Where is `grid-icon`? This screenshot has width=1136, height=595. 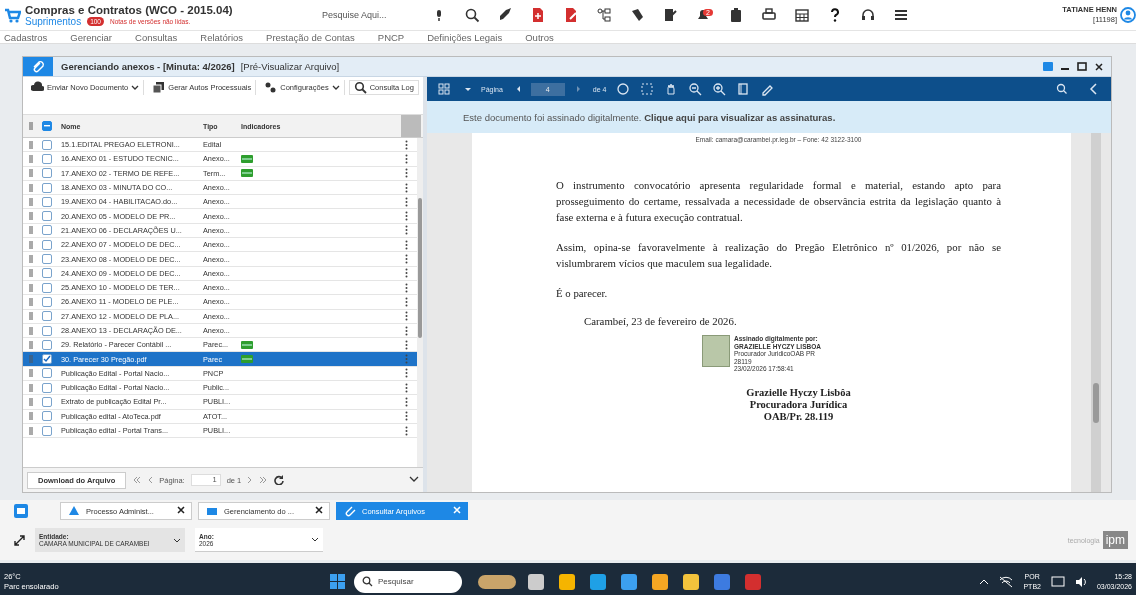 grid-icon is located at coordinates (444, 89).